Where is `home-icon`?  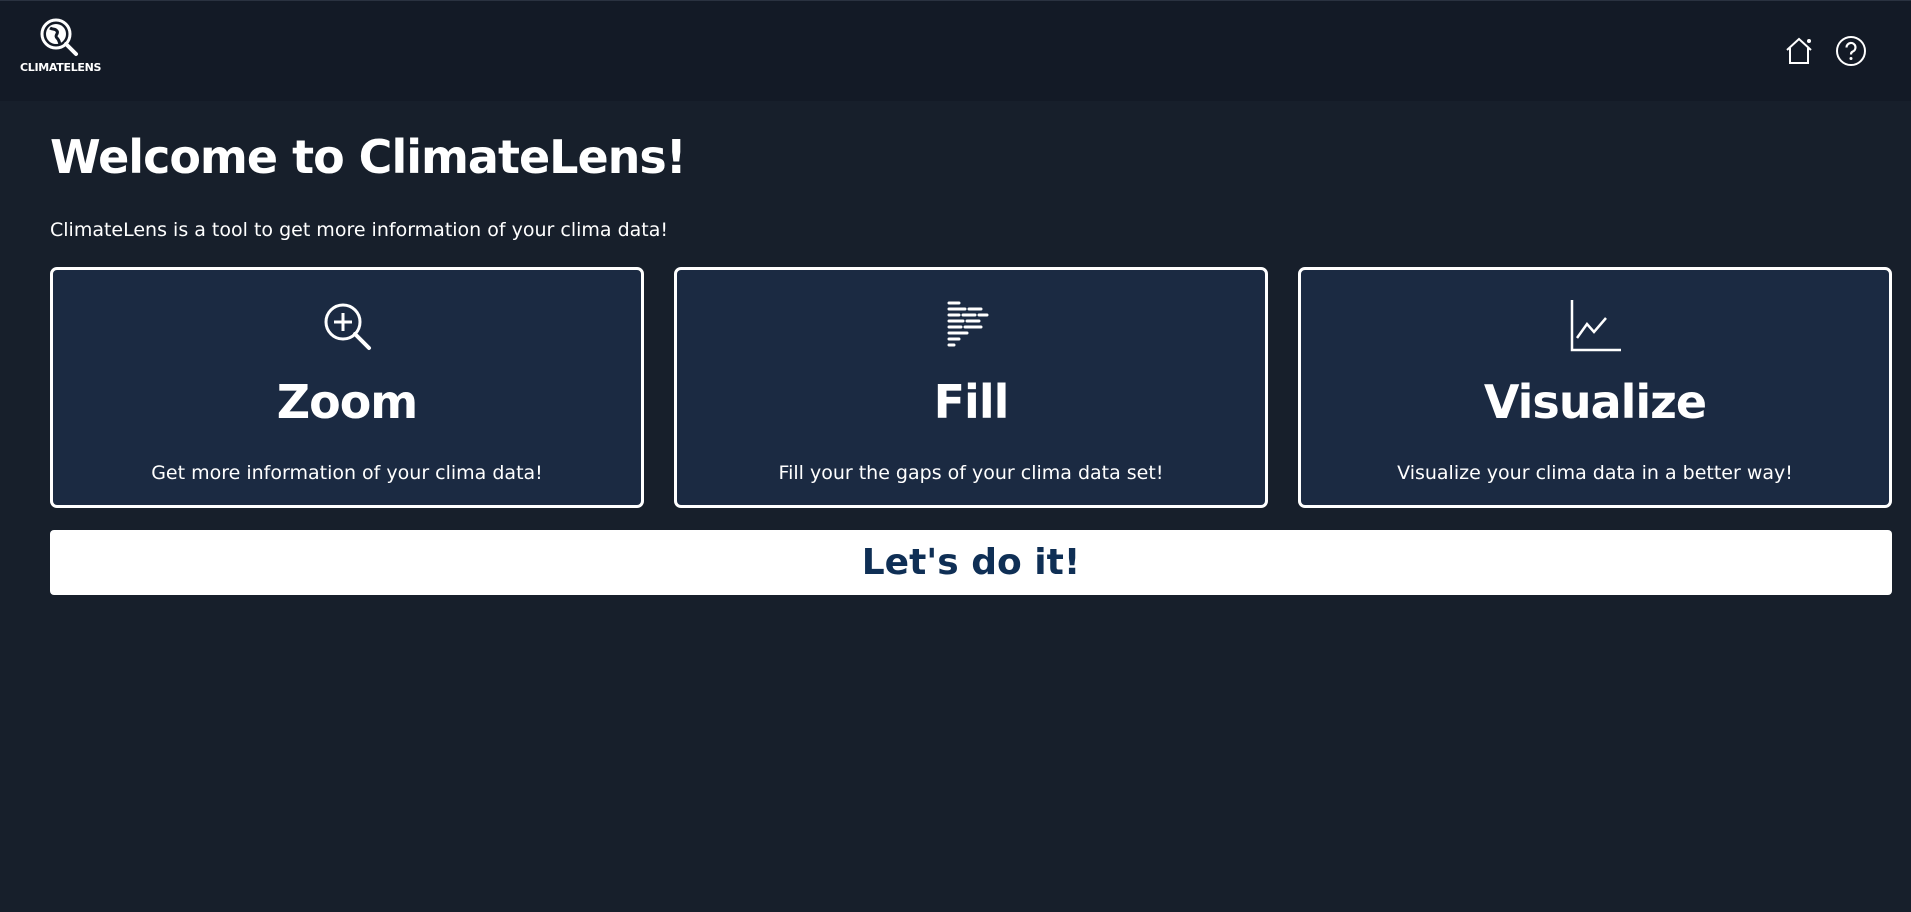 home-icon is located at coordinates (1799, 51).